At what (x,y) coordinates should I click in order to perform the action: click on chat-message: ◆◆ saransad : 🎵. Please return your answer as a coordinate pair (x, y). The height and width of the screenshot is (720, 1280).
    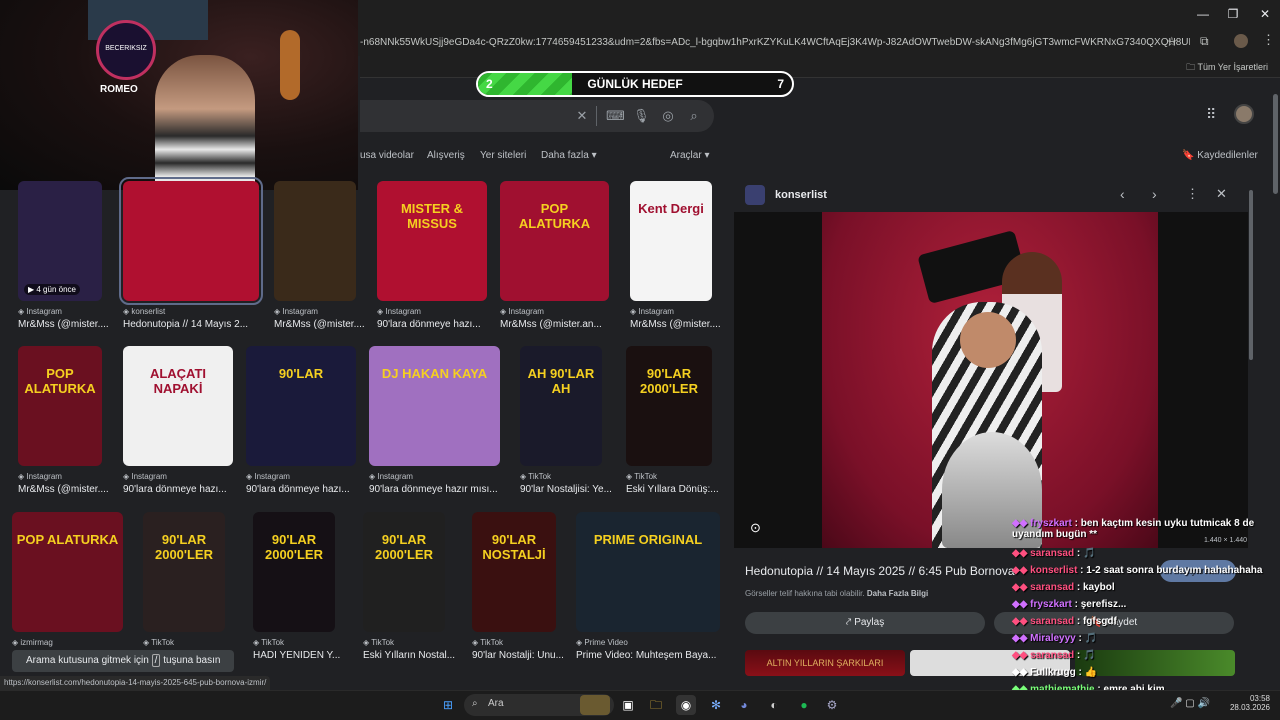
    Looking at the image, I should click on (1053, 553).